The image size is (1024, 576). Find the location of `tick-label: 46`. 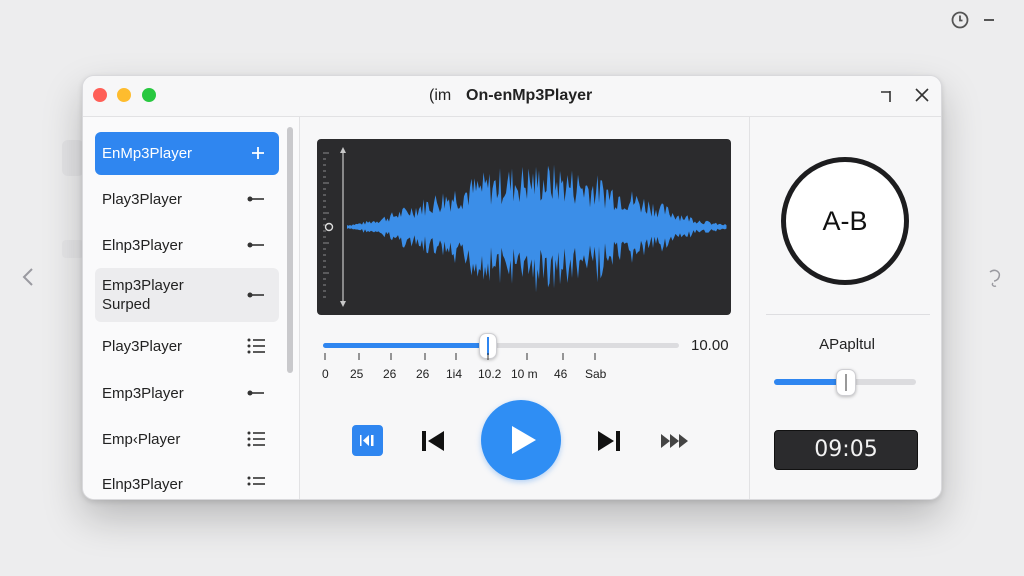

tick-label: 46 is located at coordinates (561, 374).